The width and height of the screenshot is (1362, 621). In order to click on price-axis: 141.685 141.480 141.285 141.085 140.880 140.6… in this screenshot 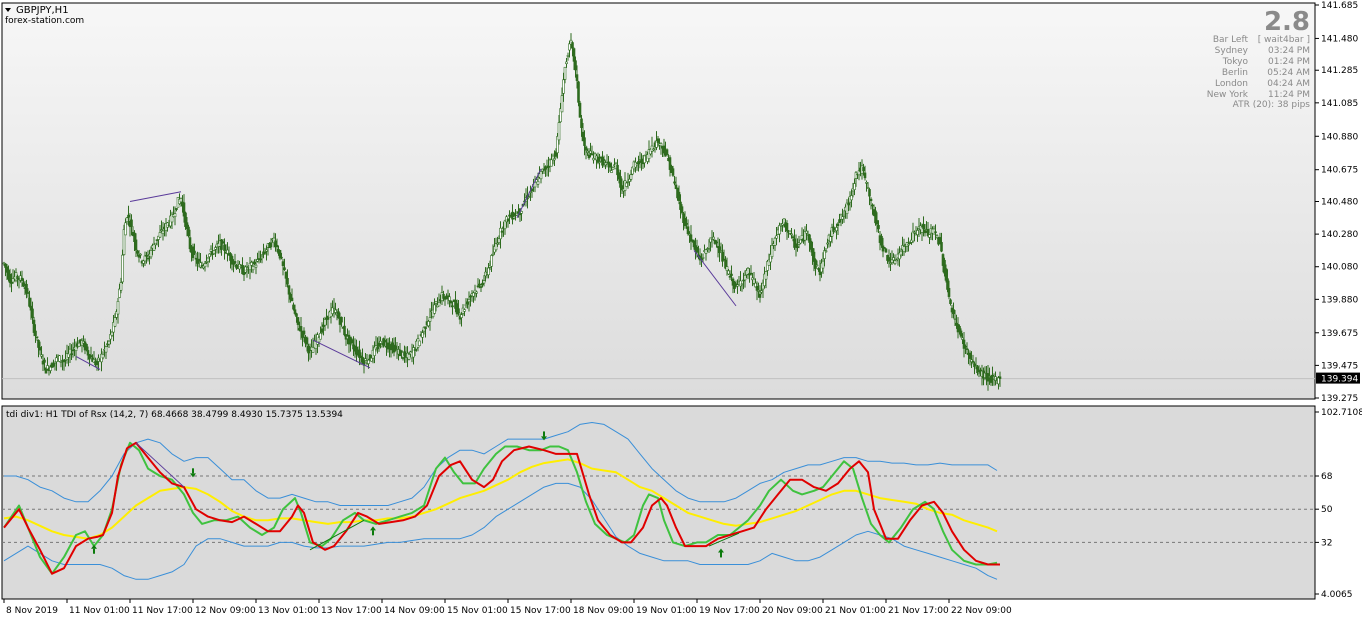, I will do `click(1336, 202)`.